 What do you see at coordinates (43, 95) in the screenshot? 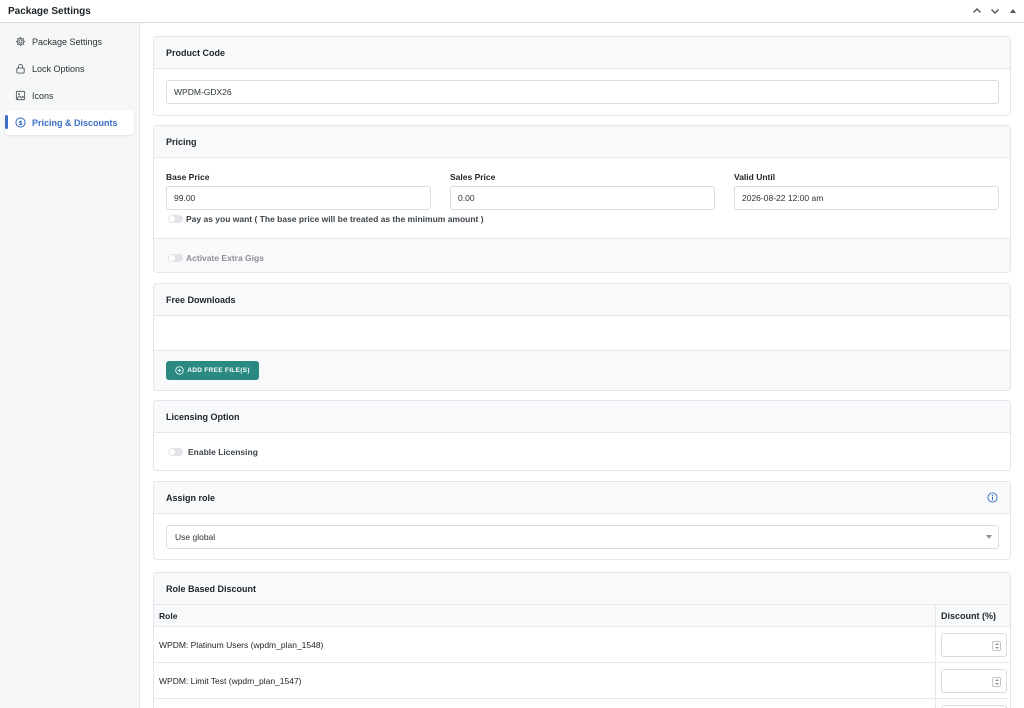
I see `sidebar-item-label: Icons` at bounding box center [43, 95].